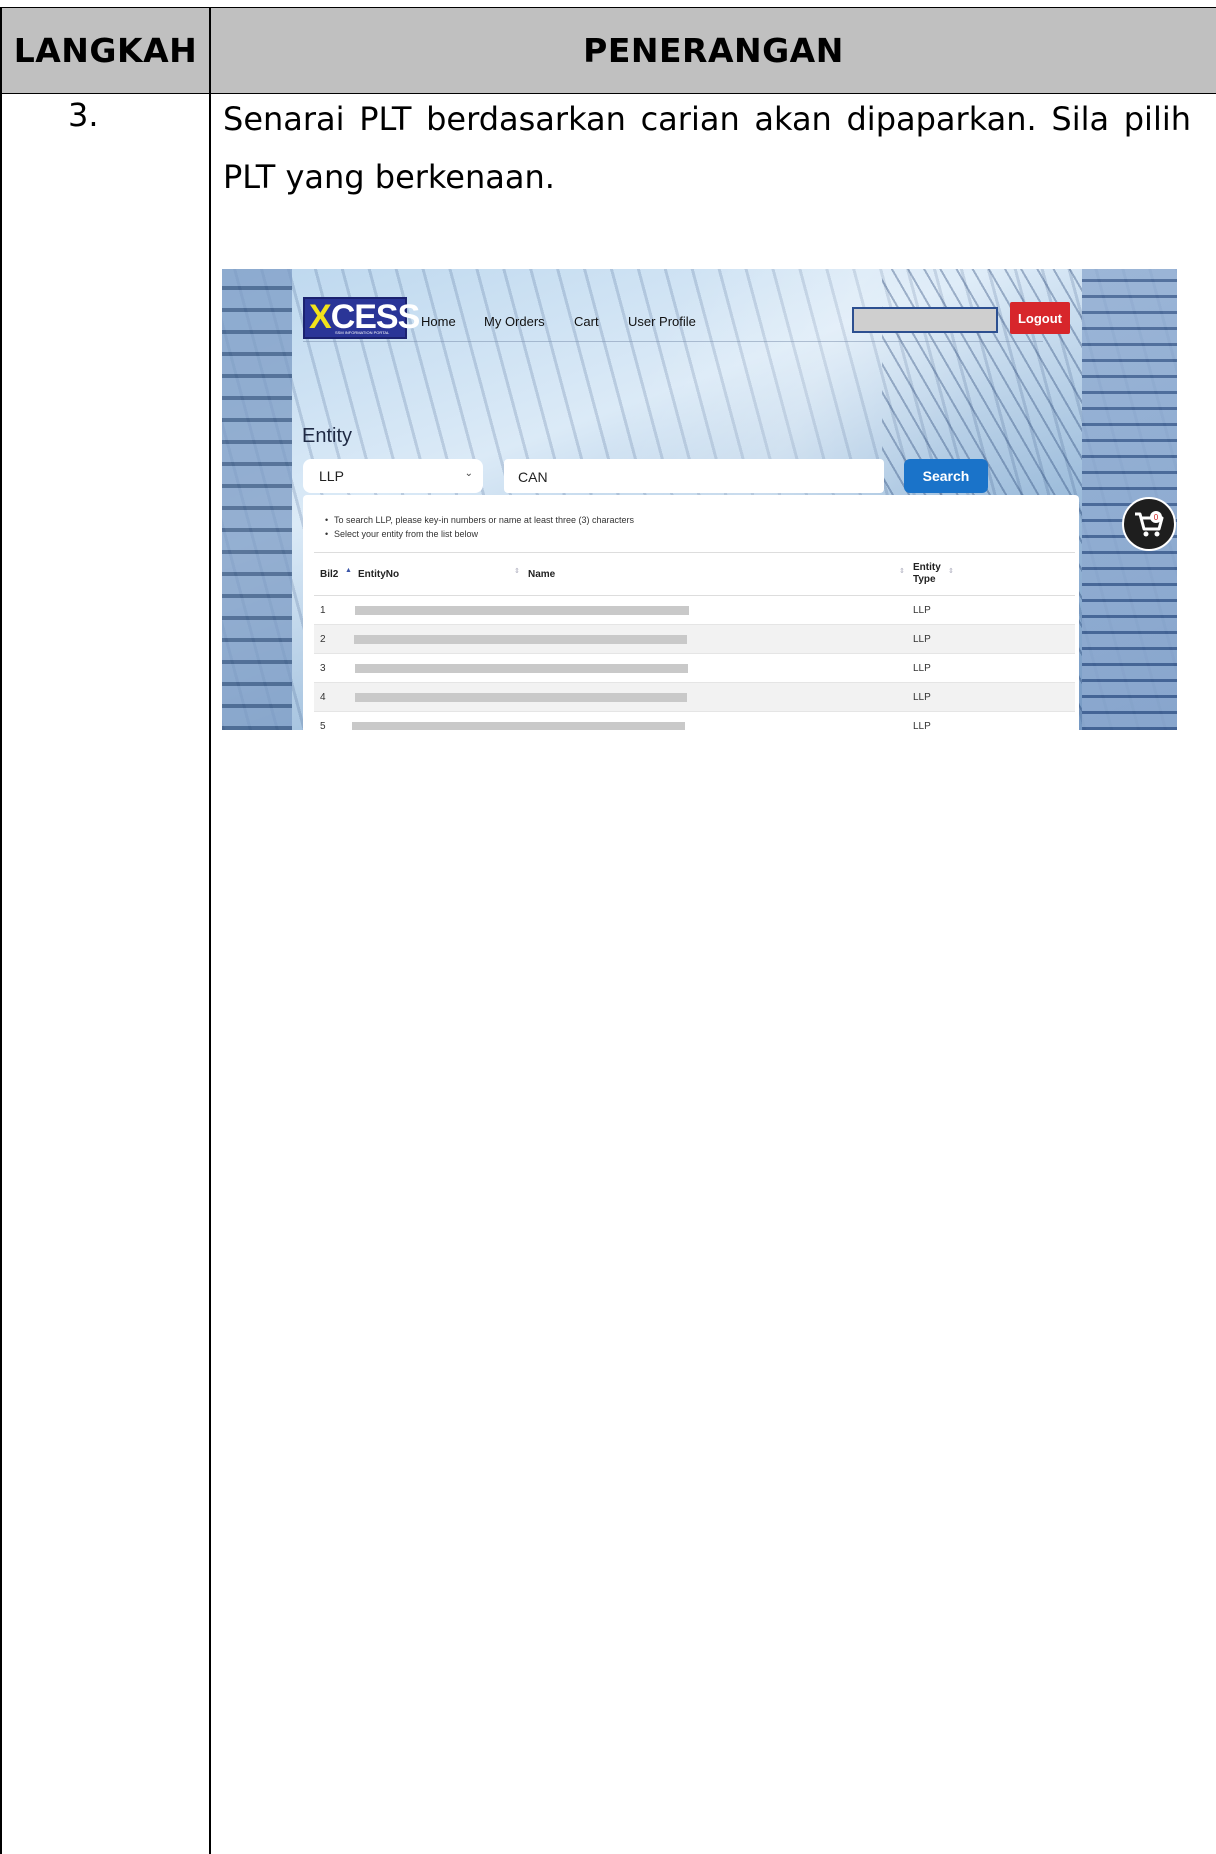  I want to click on row-bil: 2, so click(323, 639).